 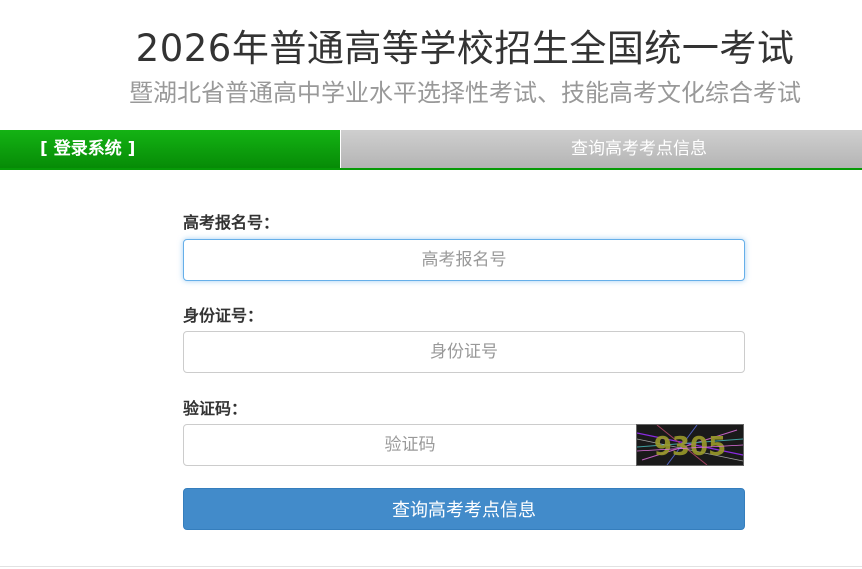 What do you see at coordinates (223, 315) in the screenshot?
I see `id-number-label: 身份证号：` at bounding box center [223, 315].